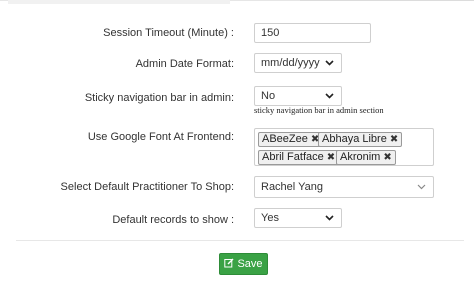 This screenshot has height=286, width=474. Describe the element at coordinates (168, 33) in the screenshot. I see `session-timeout-label: Session Timeout (Minute) :` at that location.